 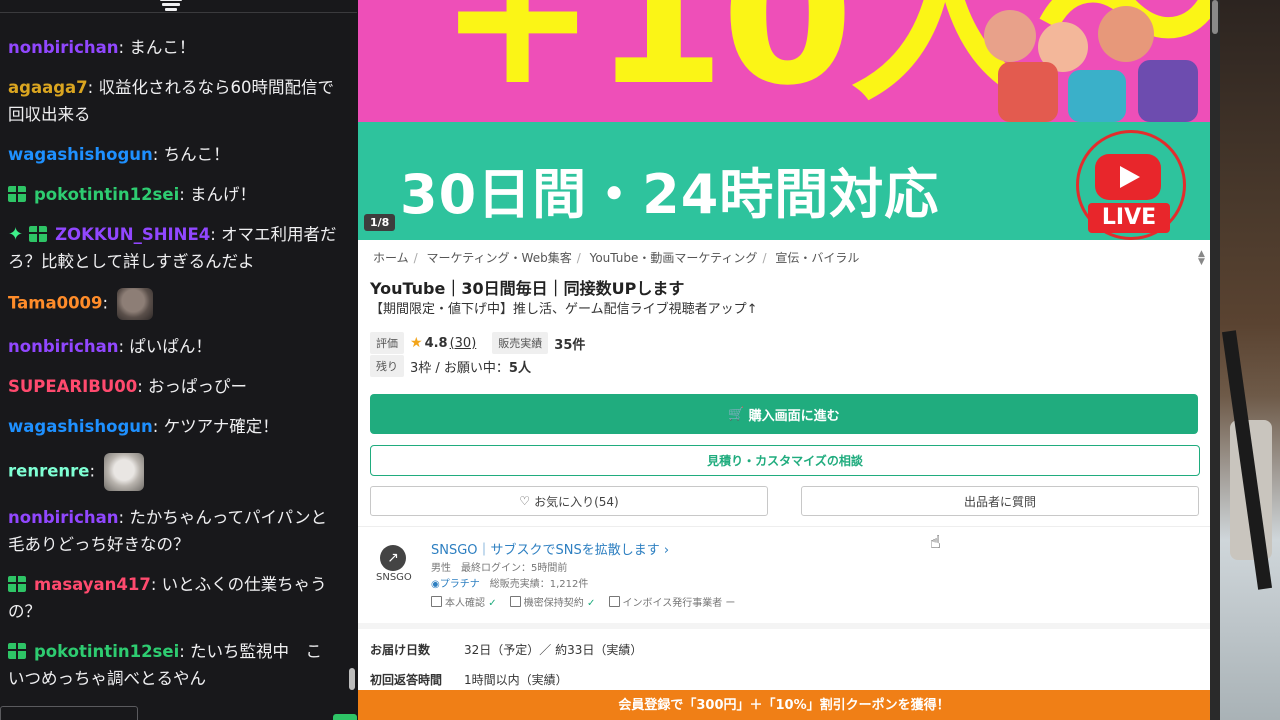 I want to click on chat-scrollbar, so click(x=352, y=679).